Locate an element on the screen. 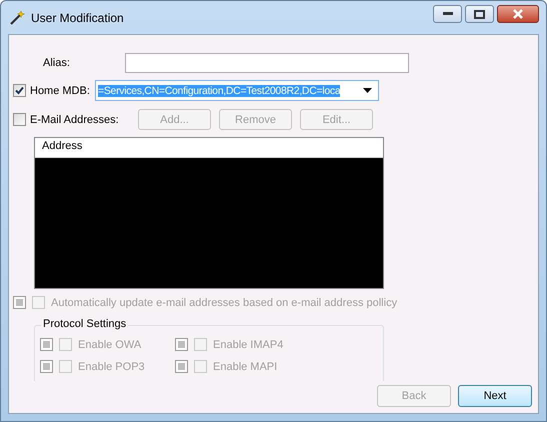 The height and width of the screenshot is (422, 547). home-mdb-label: Home MDB: is located at coordinates (60, 90).